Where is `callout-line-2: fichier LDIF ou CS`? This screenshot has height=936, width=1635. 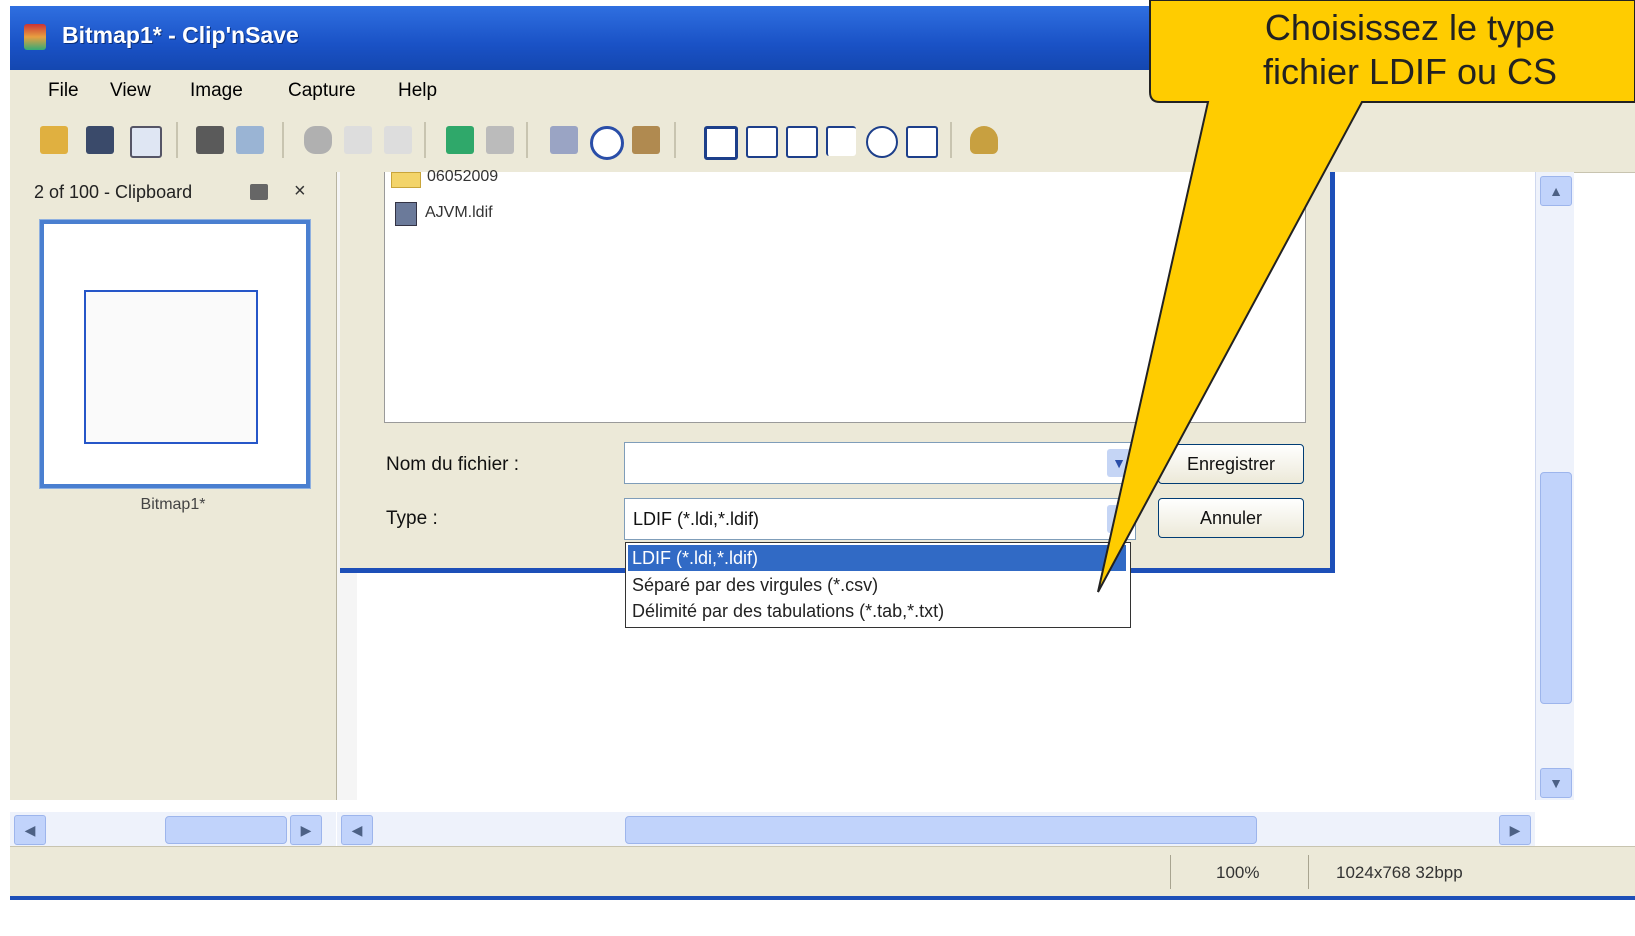
callout-line-2: fichier LDIF ou CS is located at coordinates (1410, 71).